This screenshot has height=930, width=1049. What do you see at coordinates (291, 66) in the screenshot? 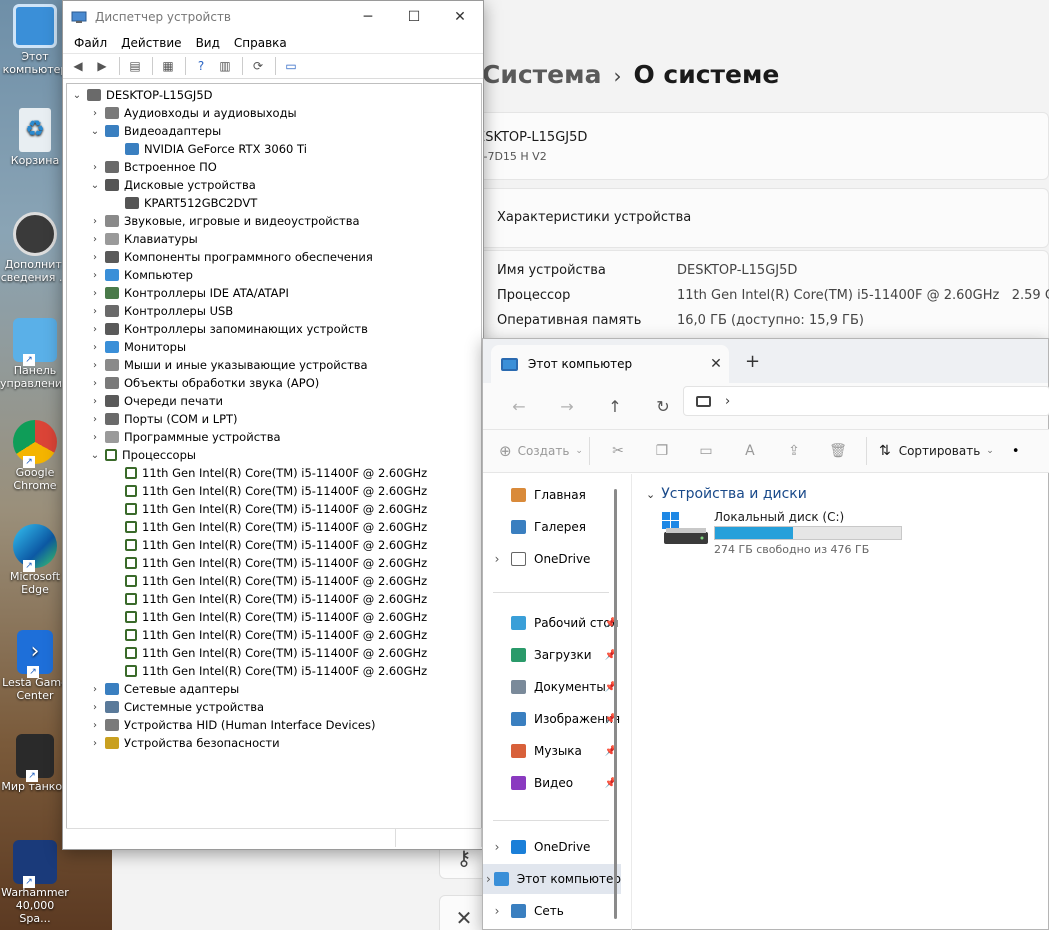
I see `scan-hardware-icon: ▭` at bounding box center [291, 66].